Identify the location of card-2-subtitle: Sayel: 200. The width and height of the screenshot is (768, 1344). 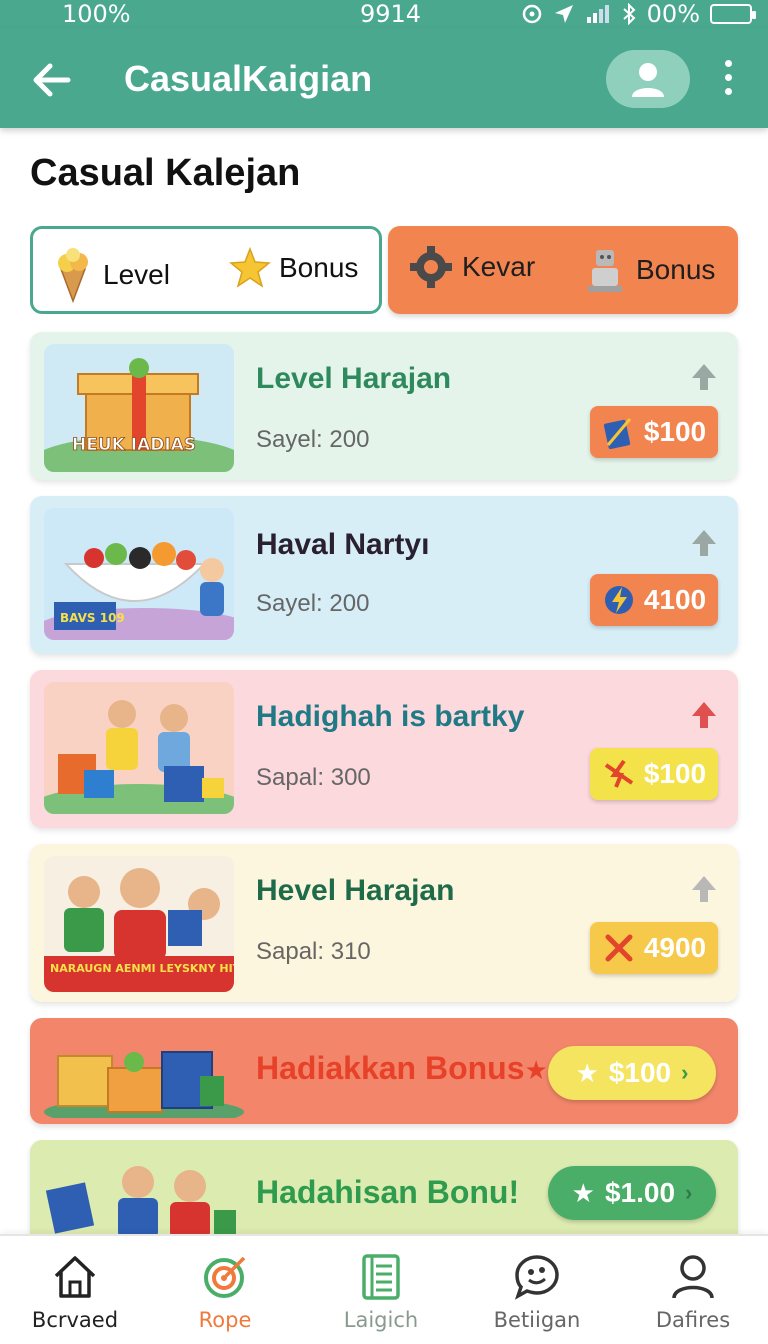
(313, 603).